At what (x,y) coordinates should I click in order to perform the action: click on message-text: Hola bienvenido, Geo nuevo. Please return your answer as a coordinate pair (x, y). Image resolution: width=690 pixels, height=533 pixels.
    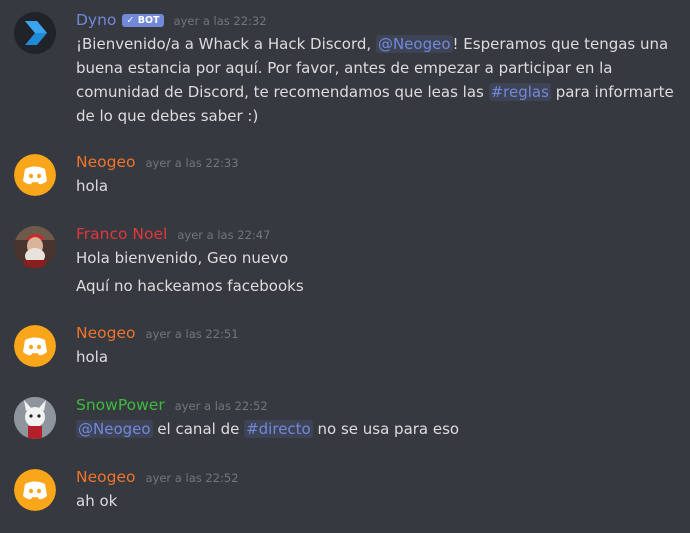
    Looking at the image, I should click on (182, 258).